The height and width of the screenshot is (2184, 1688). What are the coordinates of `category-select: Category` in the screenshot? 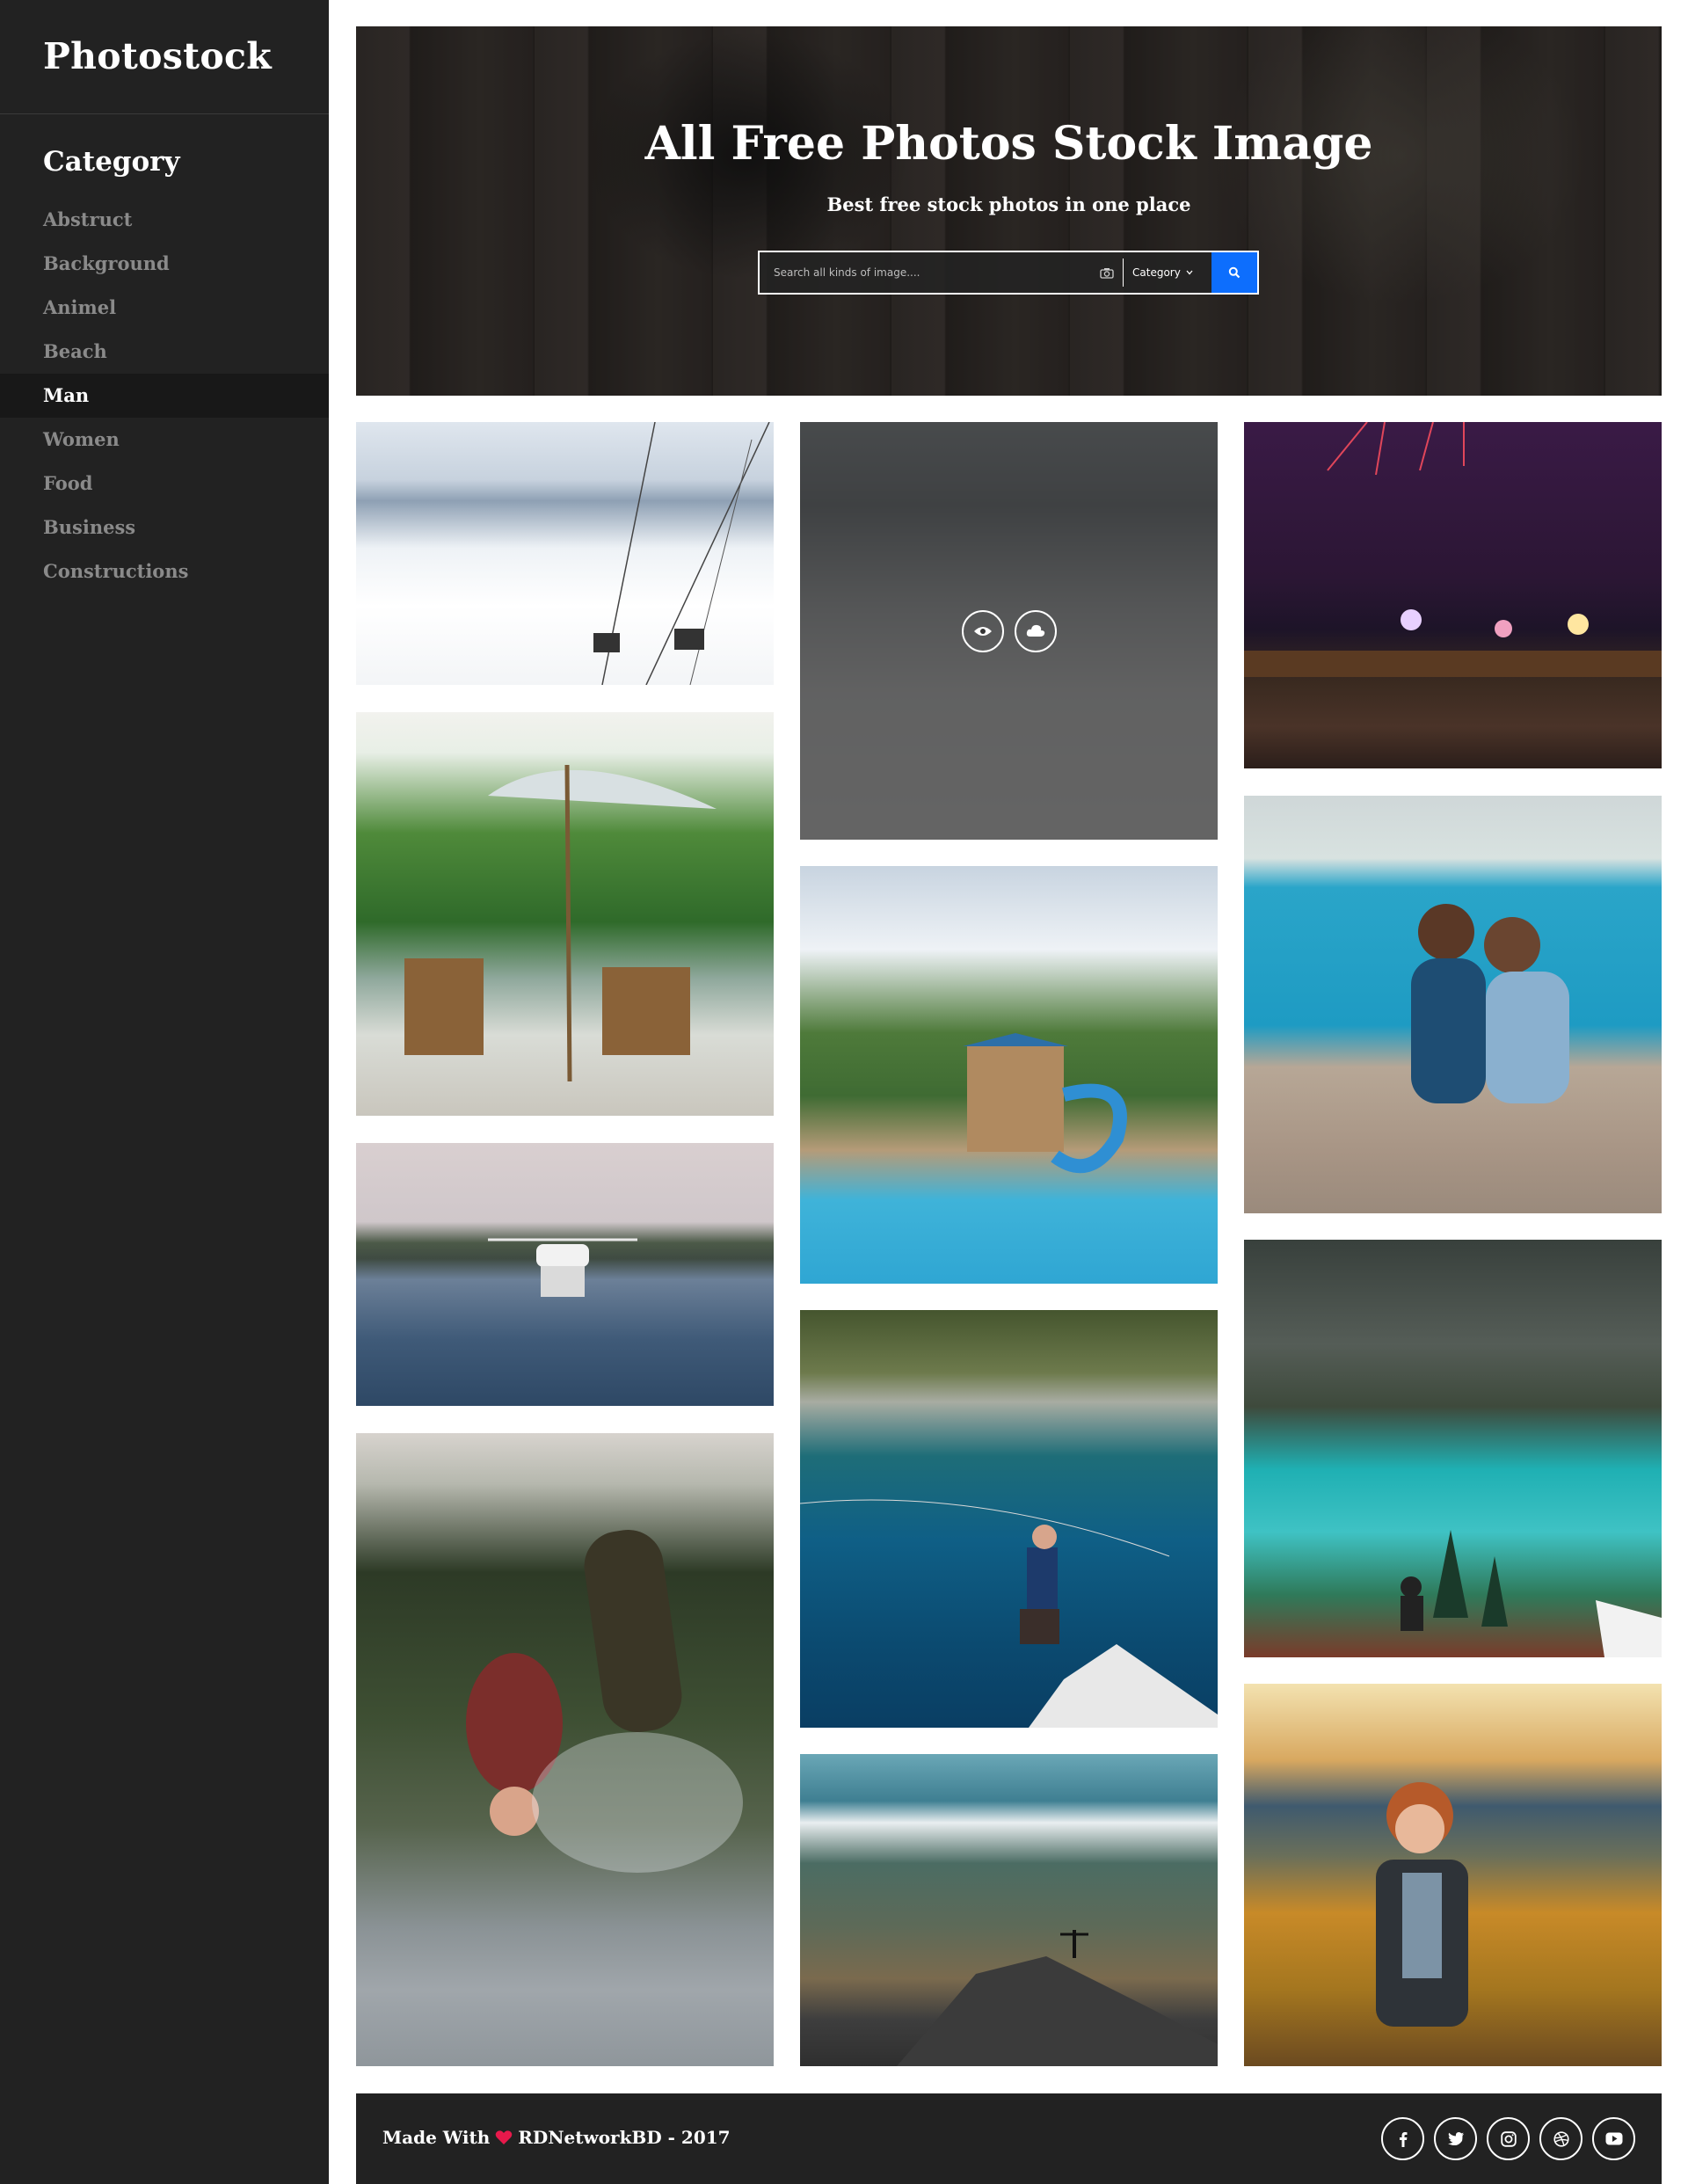 It's located at (1167, 272).